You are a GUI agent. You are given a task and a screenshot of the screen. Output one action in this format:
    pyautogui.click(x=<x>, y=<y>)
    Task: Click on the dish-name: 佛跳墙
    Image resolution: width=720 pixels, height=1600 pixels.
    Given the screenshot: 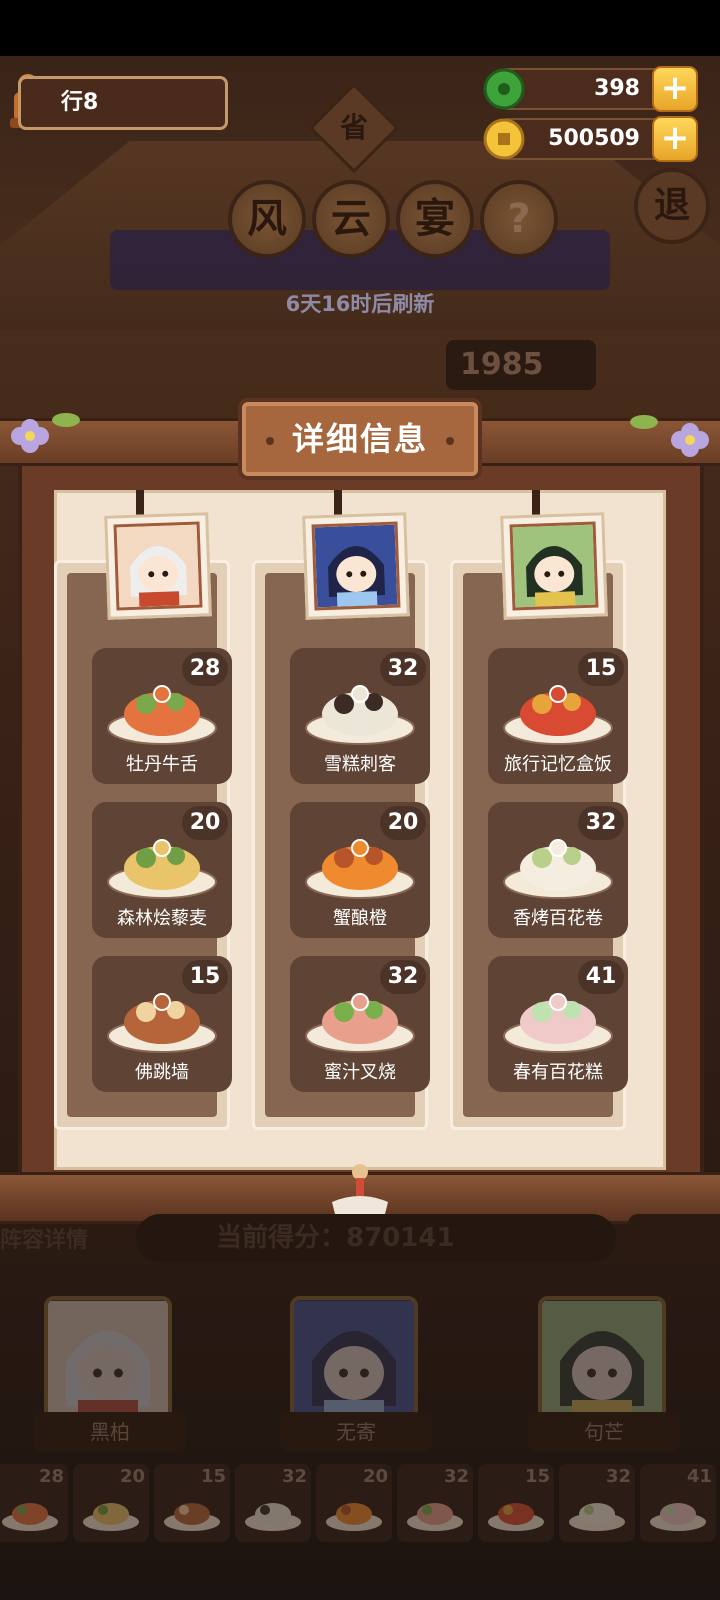 What is the action you would take?
    pyautogui.click(x=162, y=1072)
    